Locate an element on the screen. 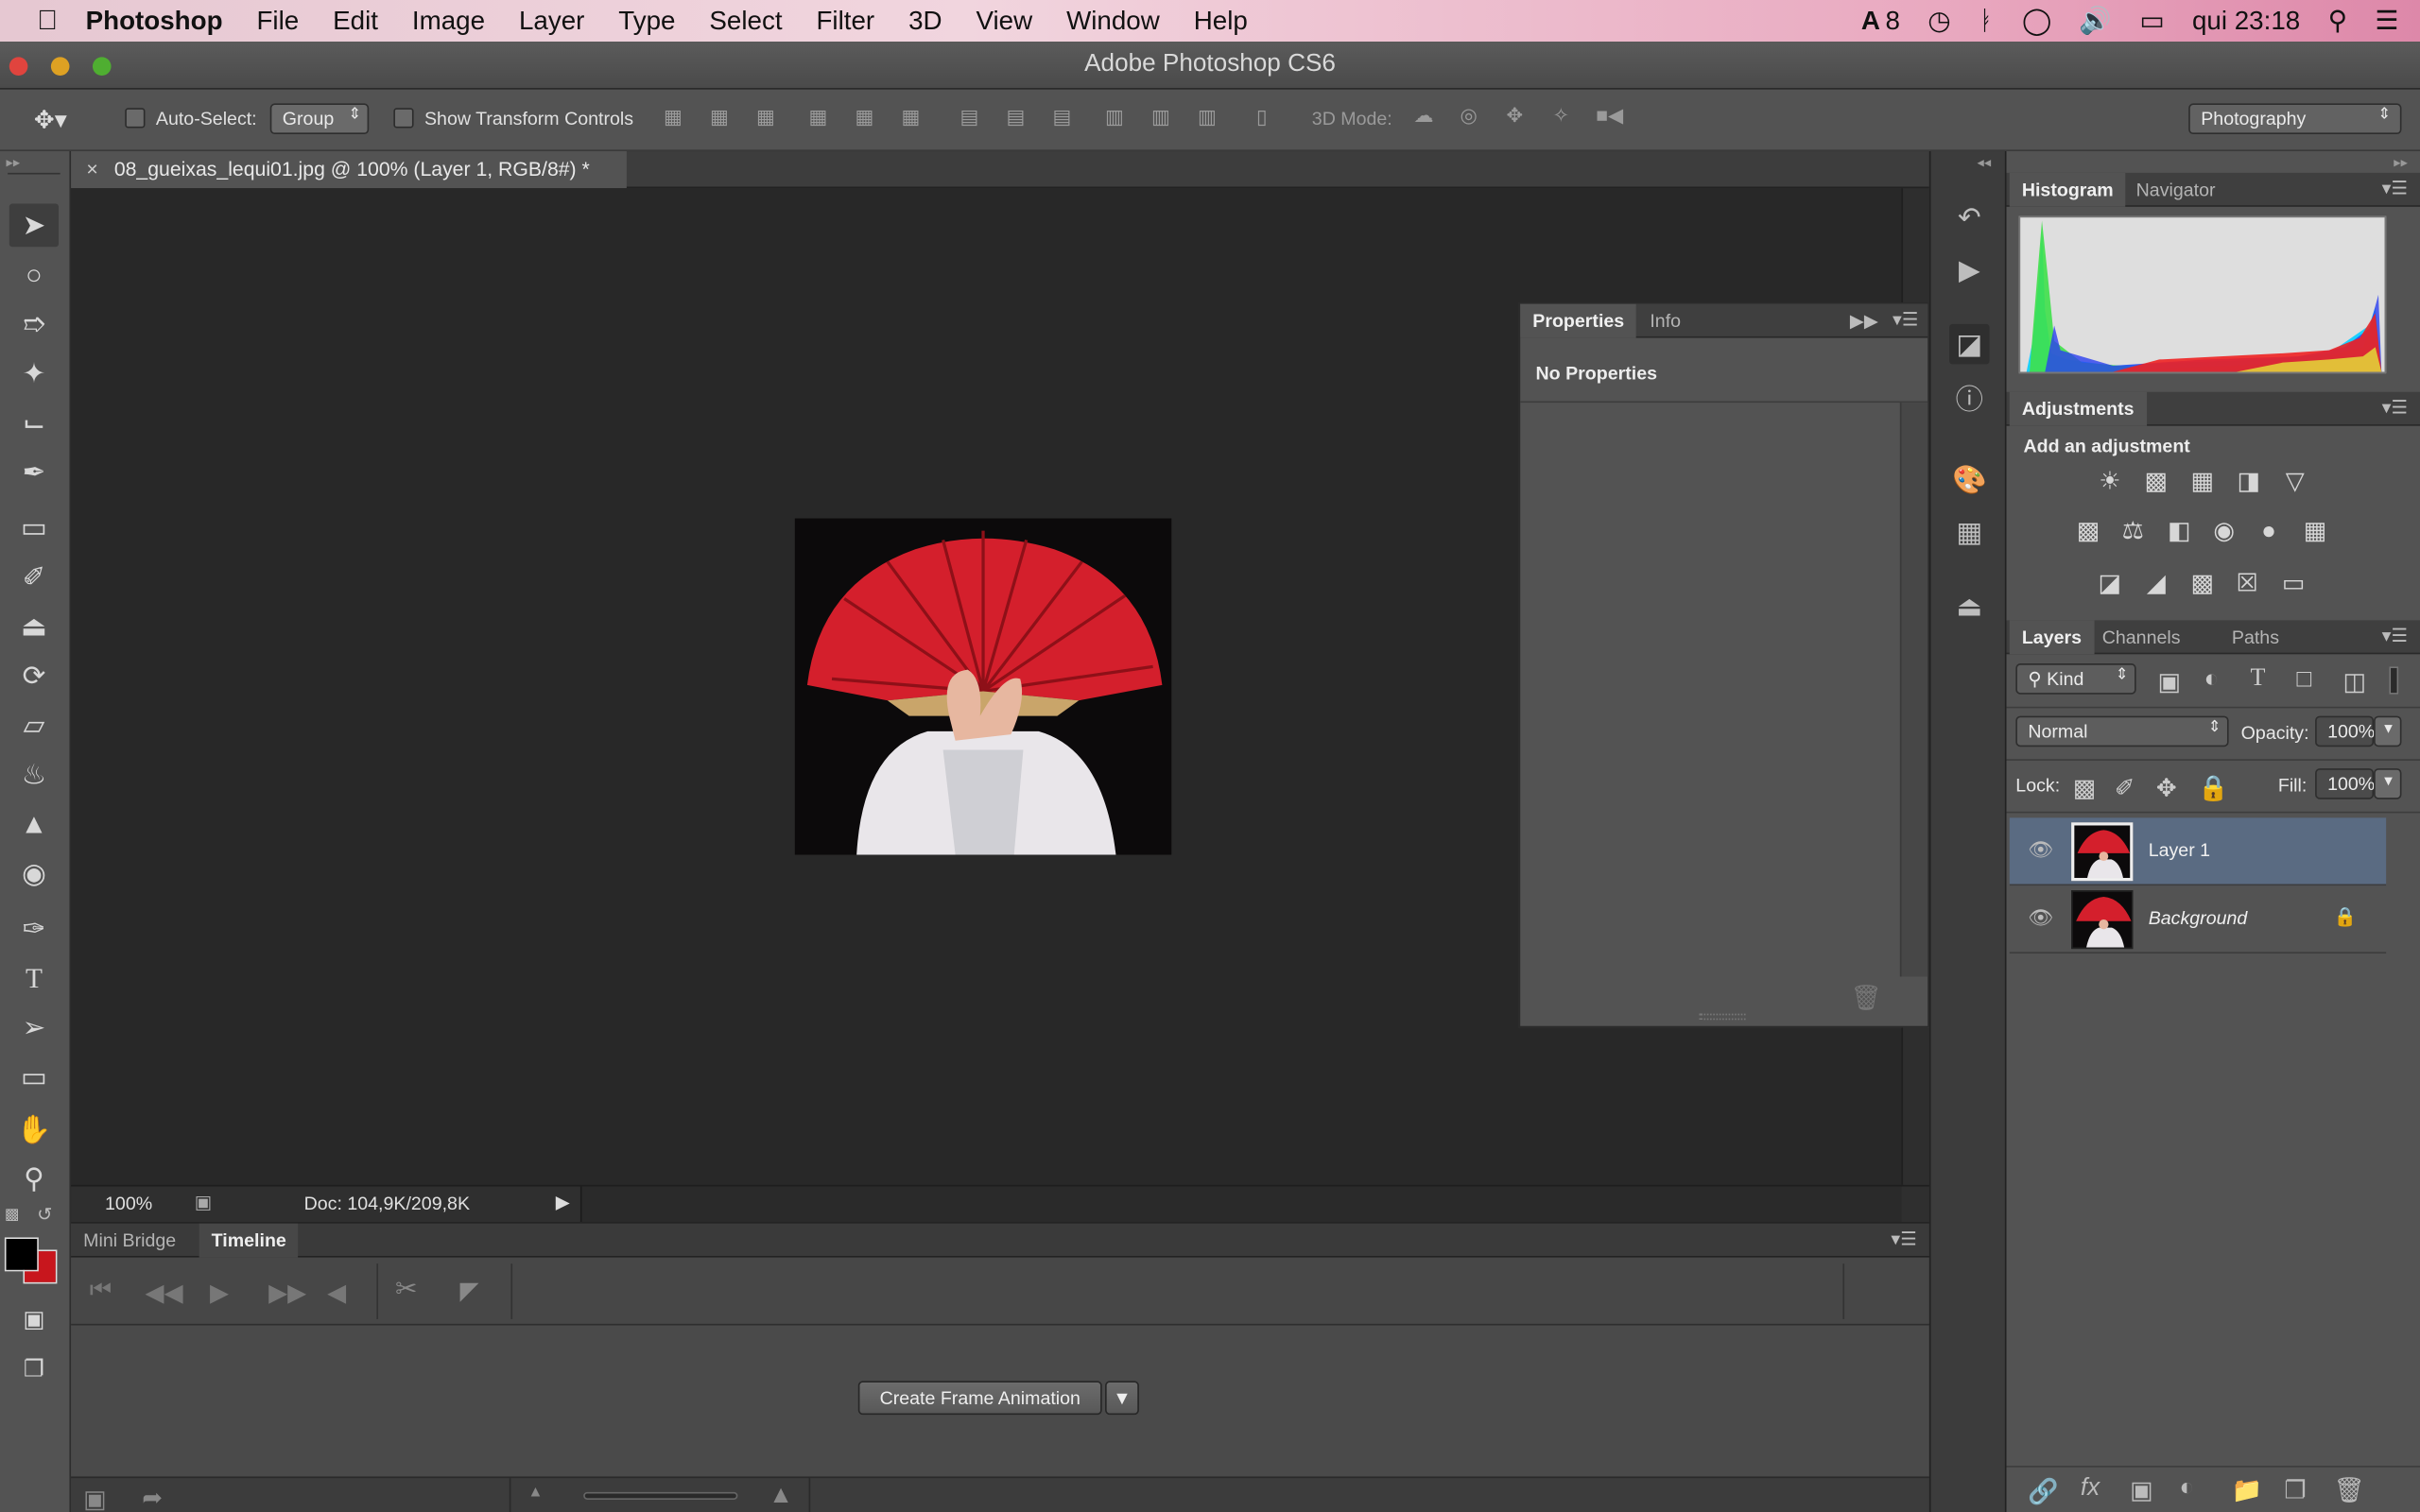 The height and width of the screenshot is (1512, 2420). distribute-left-icon: ▥ is located at coordinates (1114, 117).